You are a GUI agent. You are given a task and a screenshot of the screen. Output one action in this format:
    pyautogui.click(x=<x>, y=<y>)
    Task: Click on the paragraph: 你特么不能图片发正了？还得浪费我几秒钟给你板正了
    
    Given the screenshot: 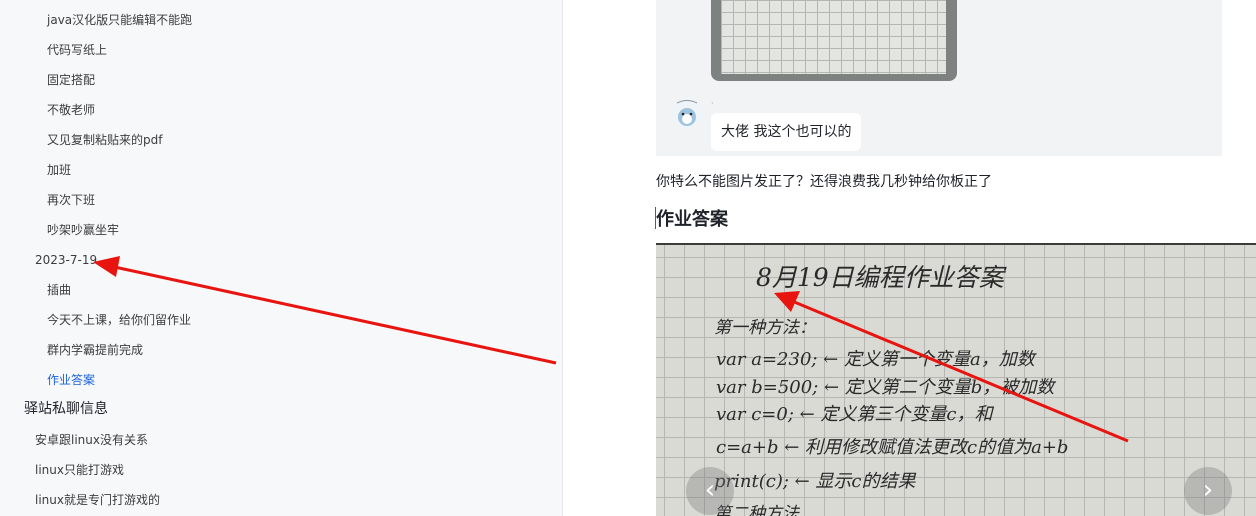 What is the action you would take?
    pyautogui.click(x=824, y=182)
    